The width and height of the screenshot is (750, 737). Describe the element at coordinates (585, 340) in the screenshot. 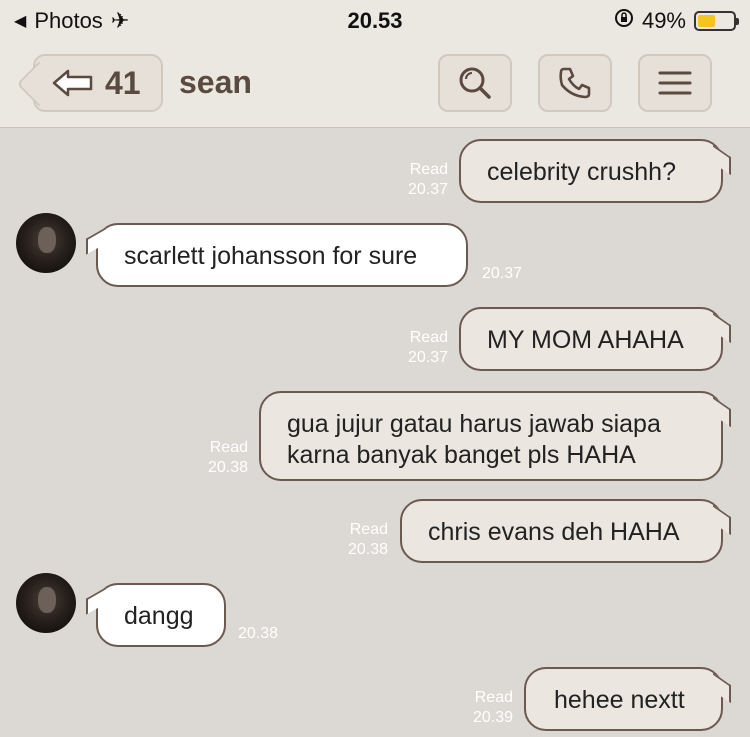

I see `message-text: MY MOM AHAHA` at that location.